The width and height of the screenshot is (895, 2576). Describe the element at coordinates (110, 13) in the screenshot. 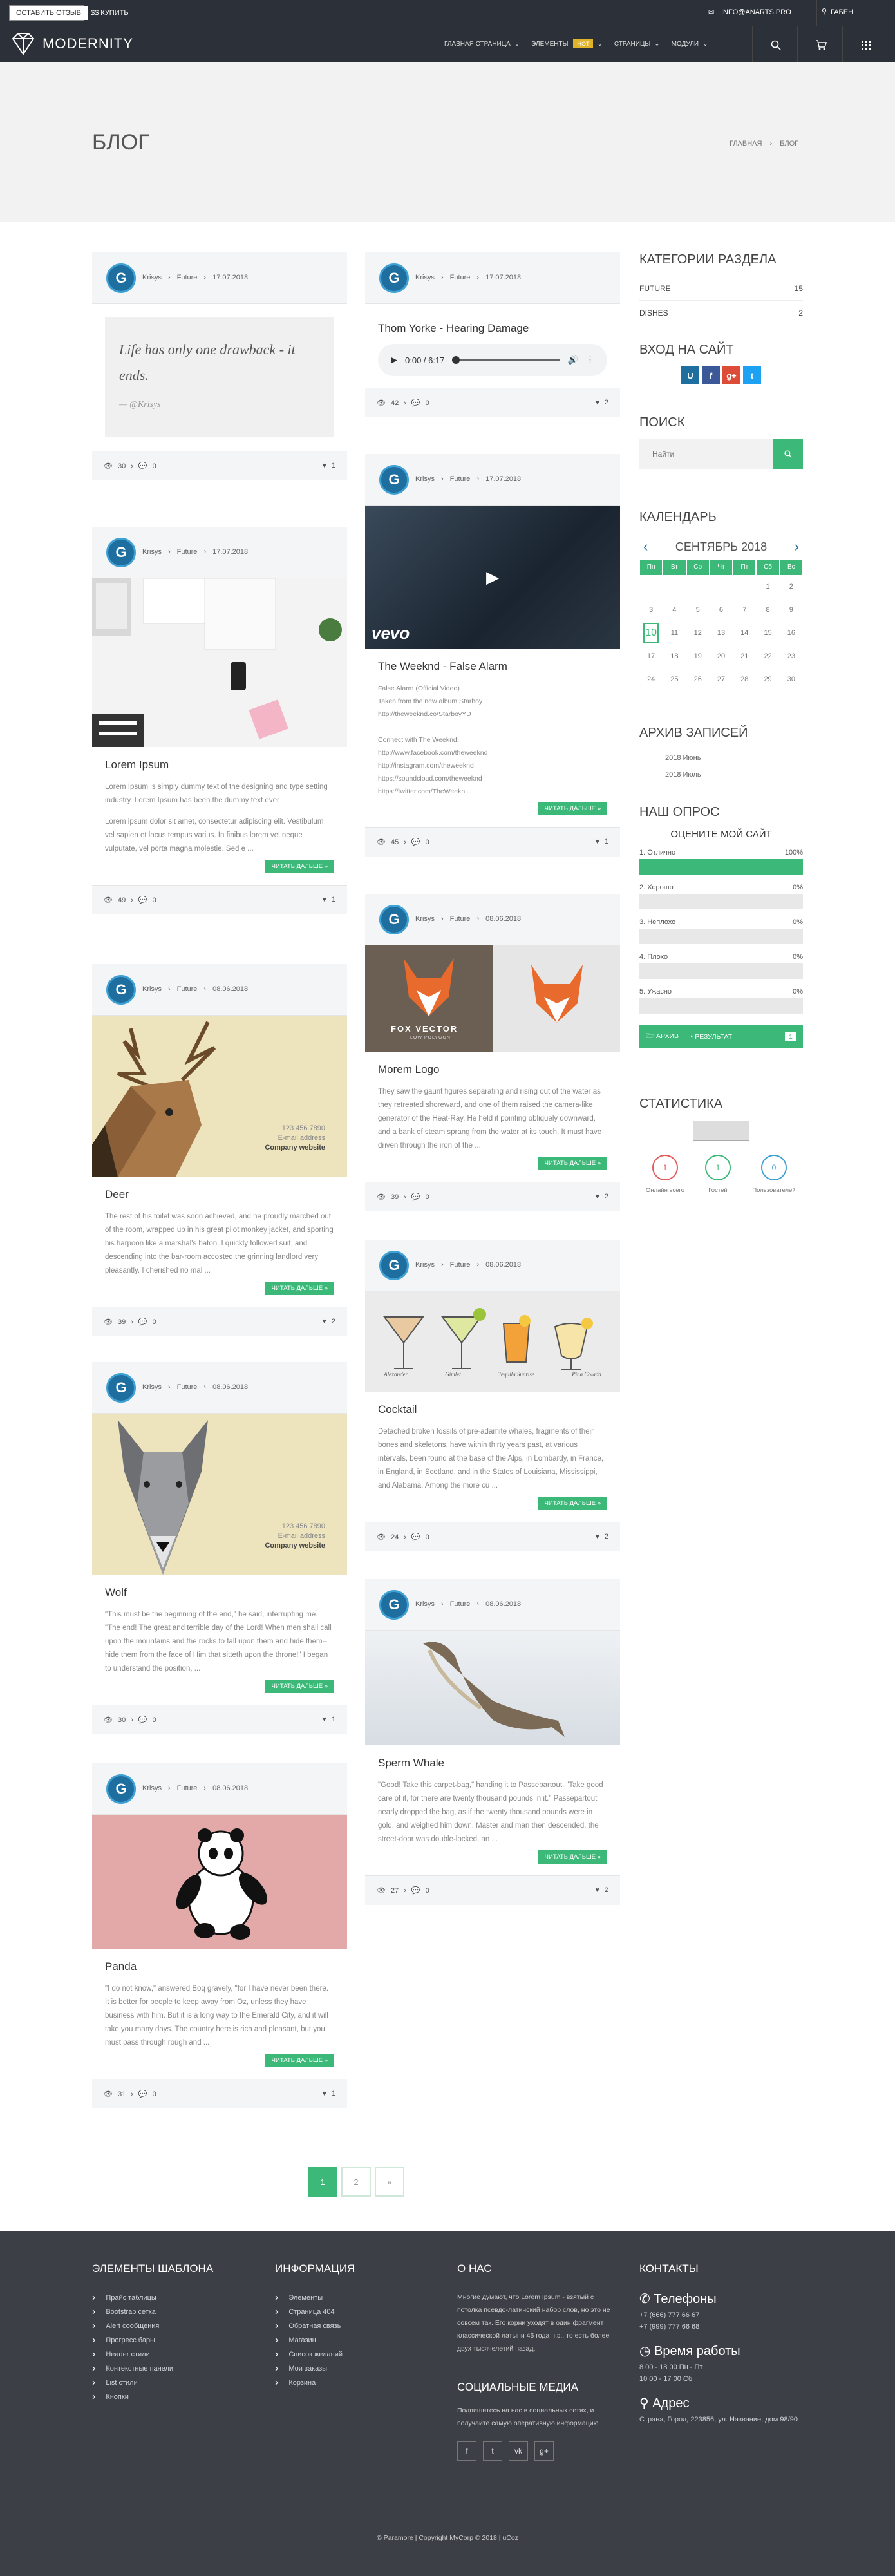

I see `buy-button: $$ КУПИТЬ` at that location.